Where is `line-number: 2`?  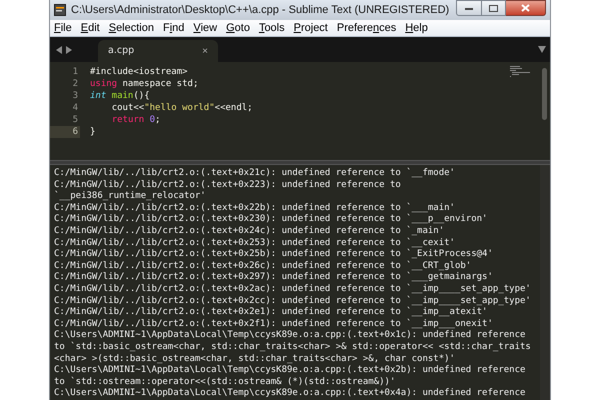
line-number: 2 is located at coordinates (75, 84).